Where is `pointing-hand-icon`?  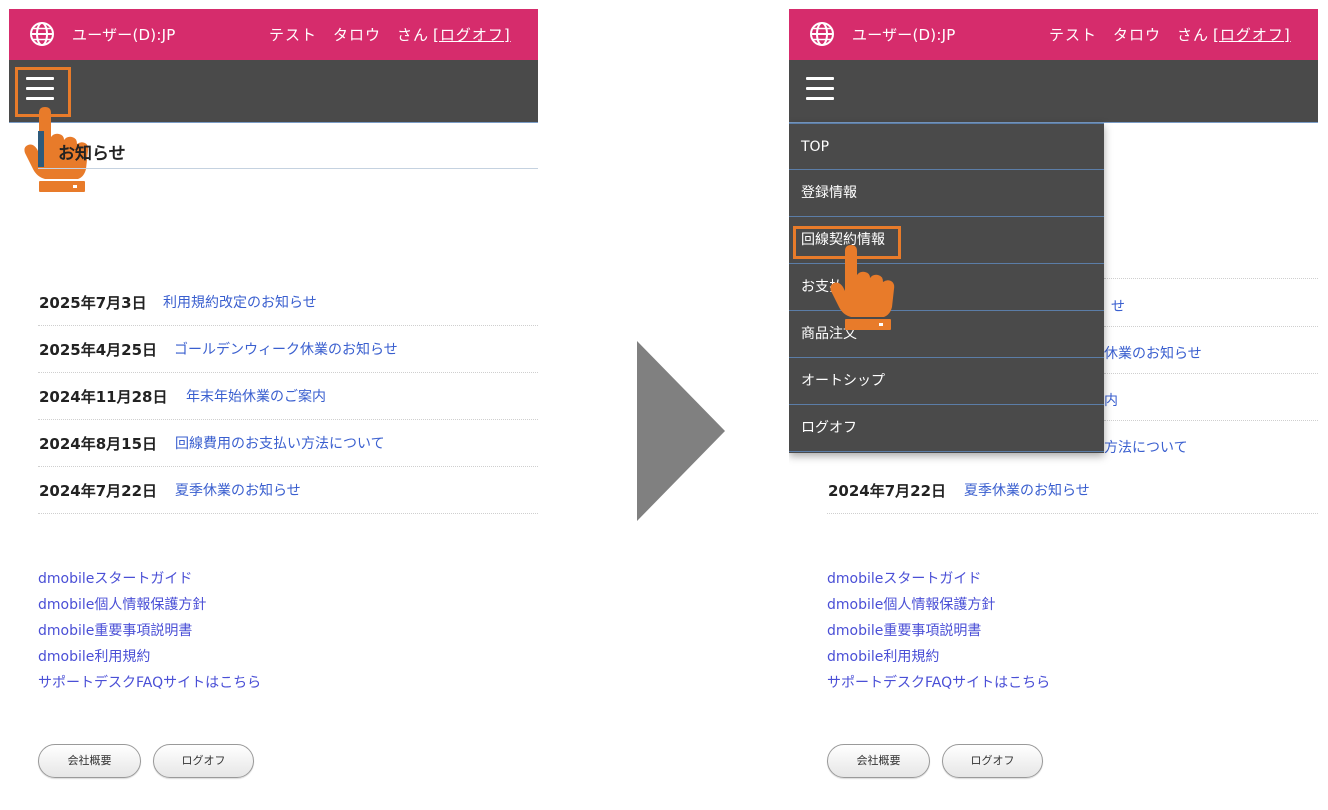
pointing-hand-icon is located at coordinates (862, 287).